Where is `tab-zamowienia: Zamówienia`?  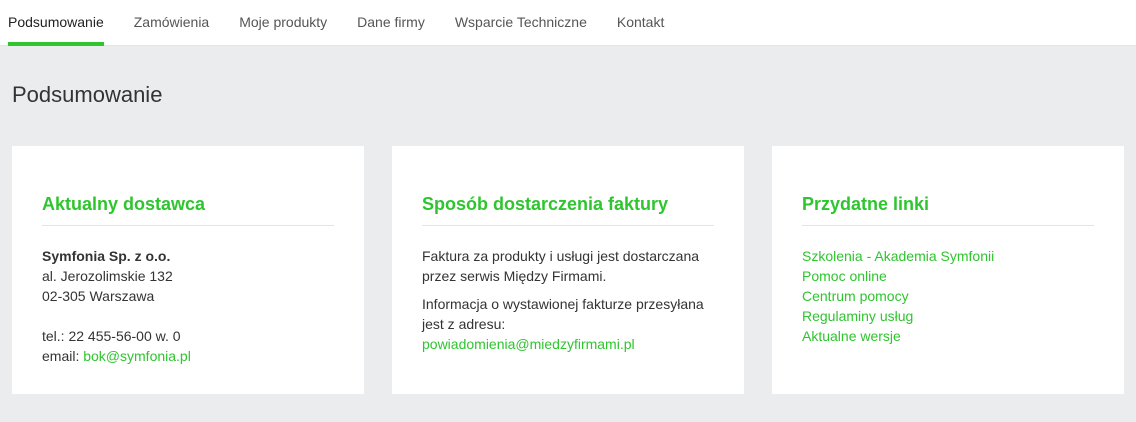 tab-zamowienia: Zamówienia is located at coordinates (171, 23).